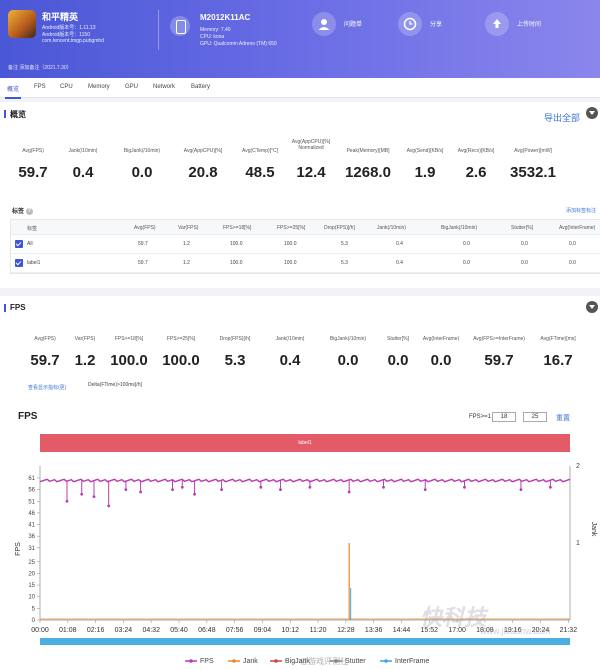  I want to click on tab-memory: Memory, so click(99, 87).